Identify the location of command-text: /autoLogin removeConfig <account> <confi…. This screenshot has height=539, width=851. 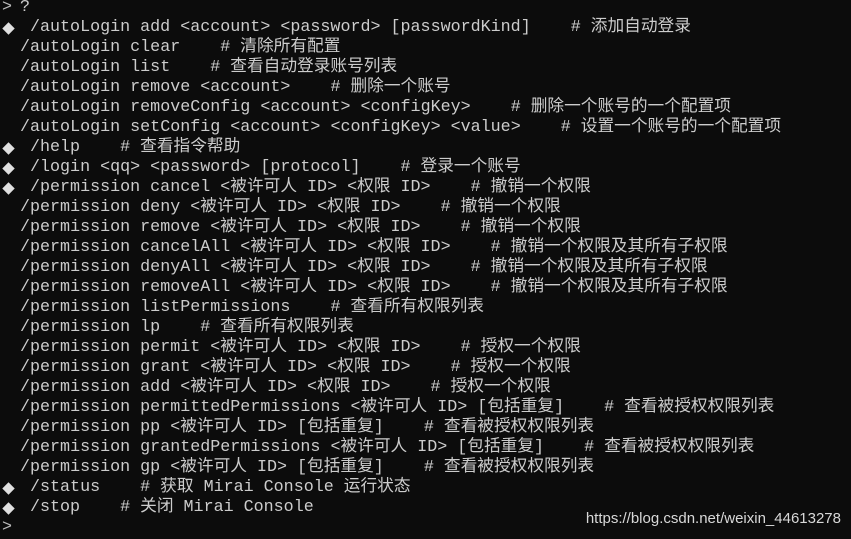
(375, 107).